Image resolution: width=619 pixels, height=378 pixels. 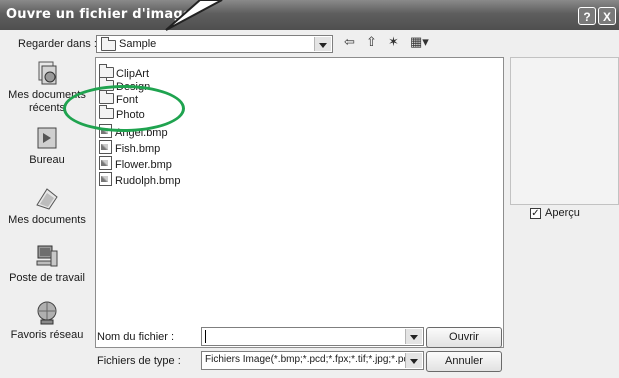 I want to click on place-label: Mes documents, so click(x=47, y=220).